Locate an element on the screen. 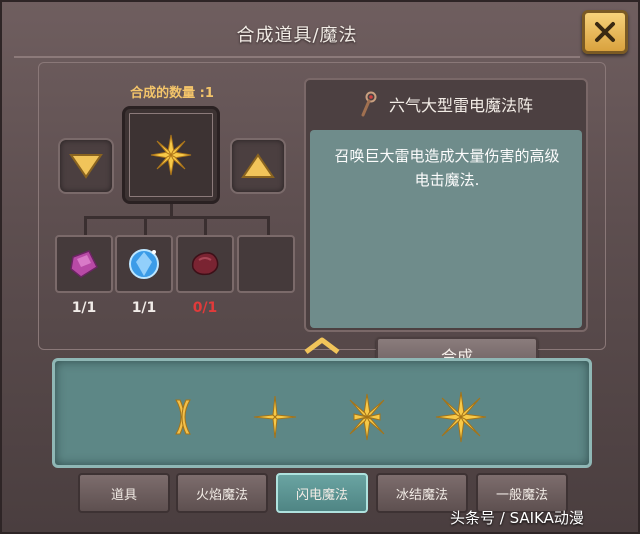 The height and width of the screenshot is (534, 640). lightning-star-icon is located at coordinates (171, 155).